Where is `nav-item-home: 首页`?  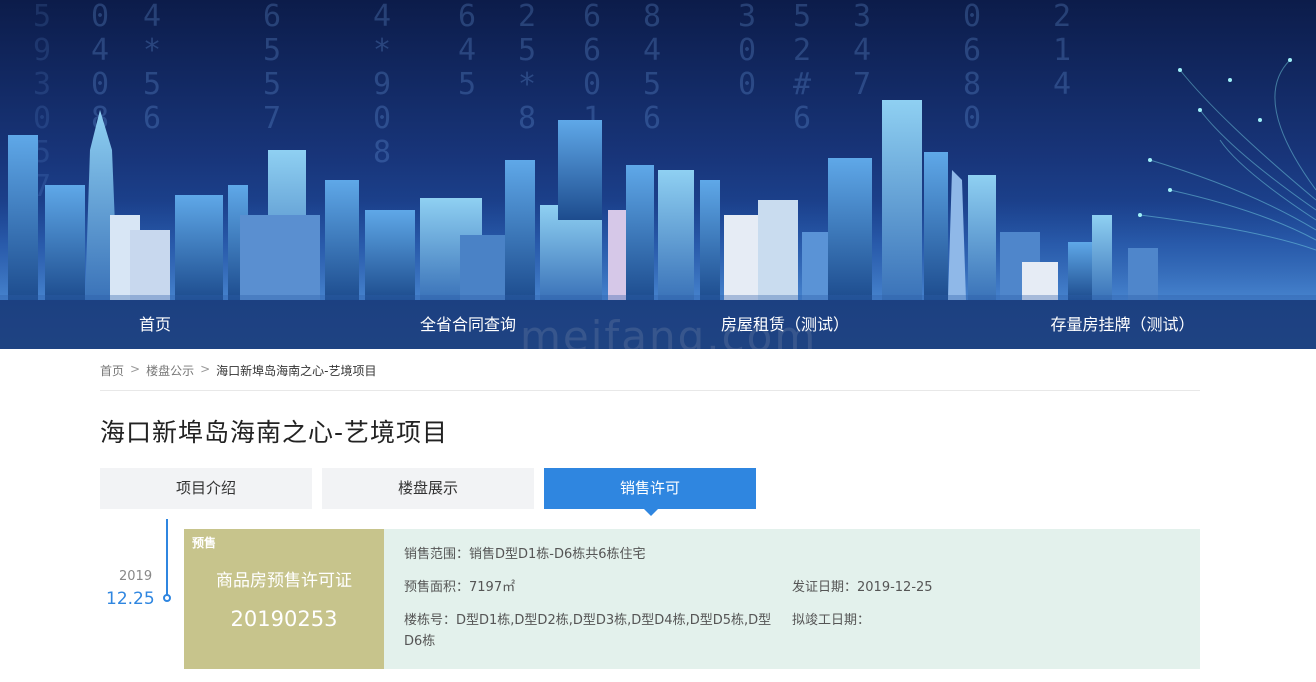
nav-item-home: 首页 is located at coordinates (155, 324).